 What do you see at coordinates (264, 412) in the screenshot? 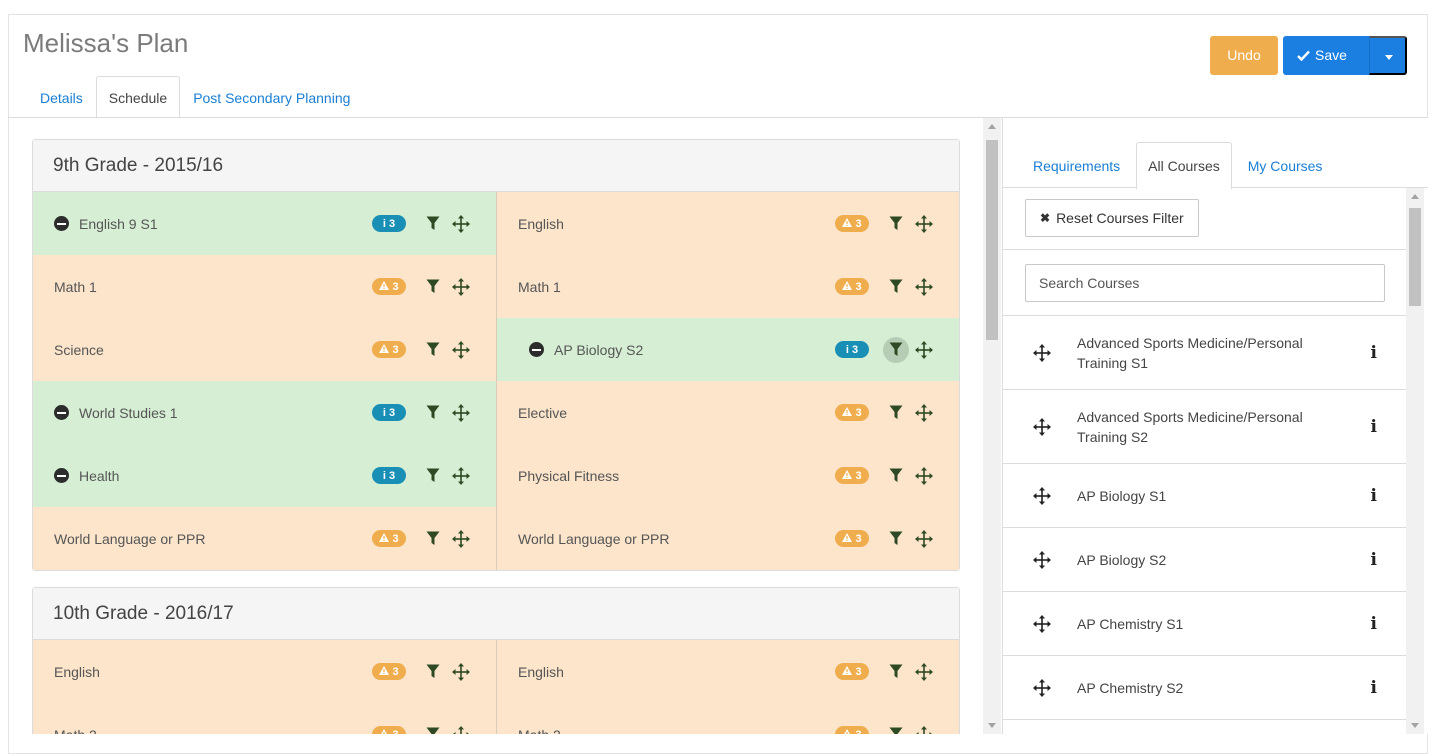
I see `course-slot: World Studies 1i3` at bounding box center [264, 412].